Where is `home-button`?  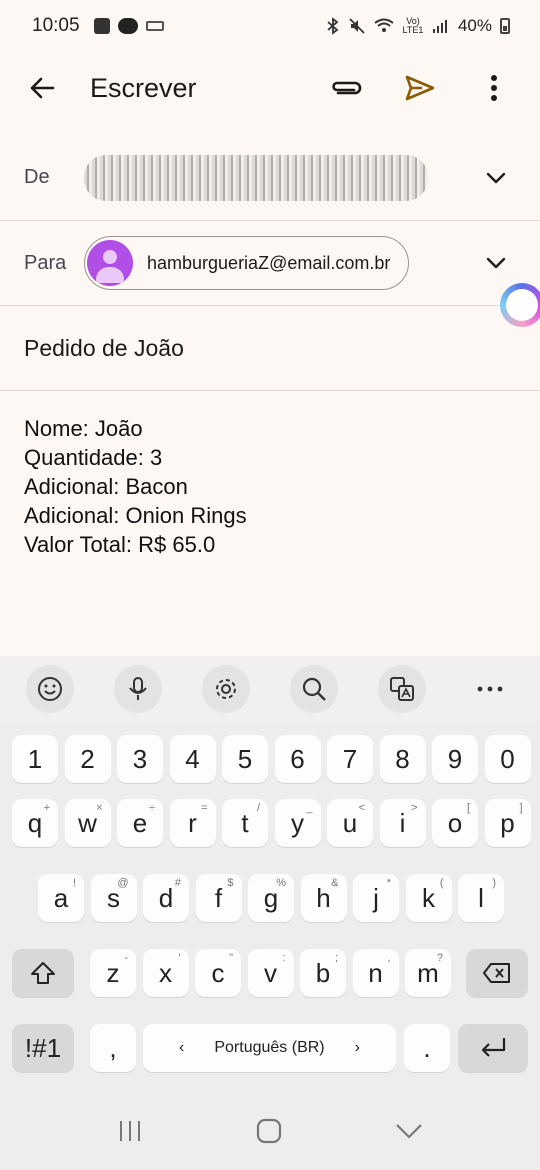
home-button is located at coordinates (269, 1133).